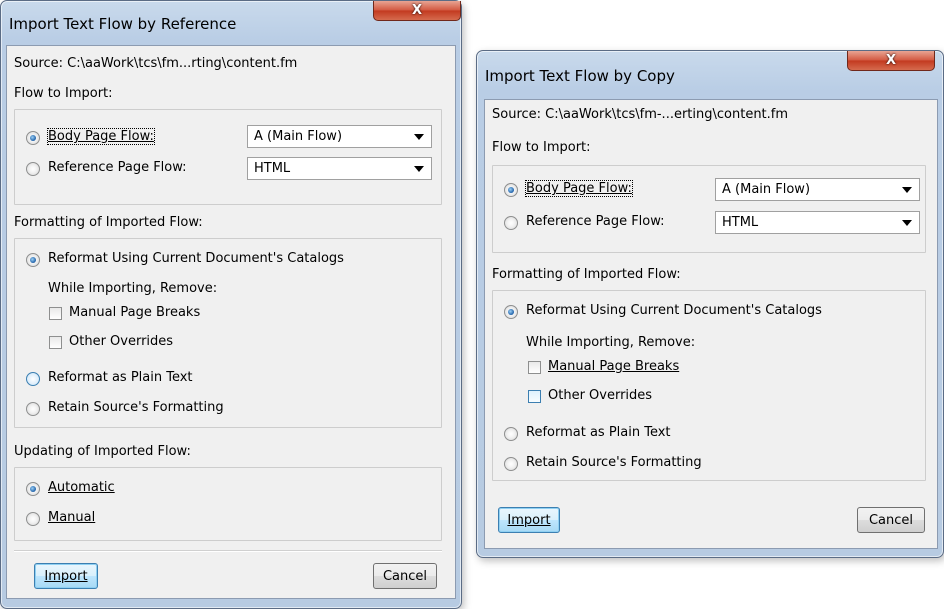 The height and width of the screenshot is (609, 944). Describe the element at coordinates (71, 517) in the screenshot. I see `manual-label: Manual` at that location.